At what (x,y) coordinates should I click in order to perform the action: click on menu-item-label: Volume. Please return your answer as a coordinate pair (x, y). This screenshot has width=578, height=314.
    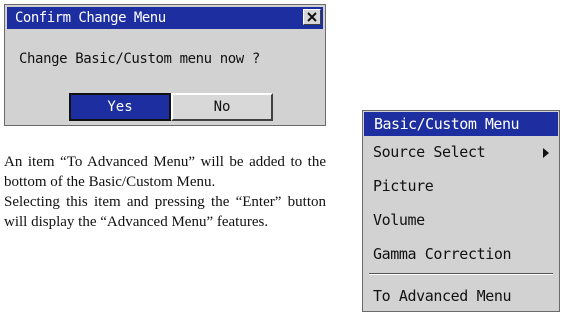
    Looking at the image, I should click on (399, 220).